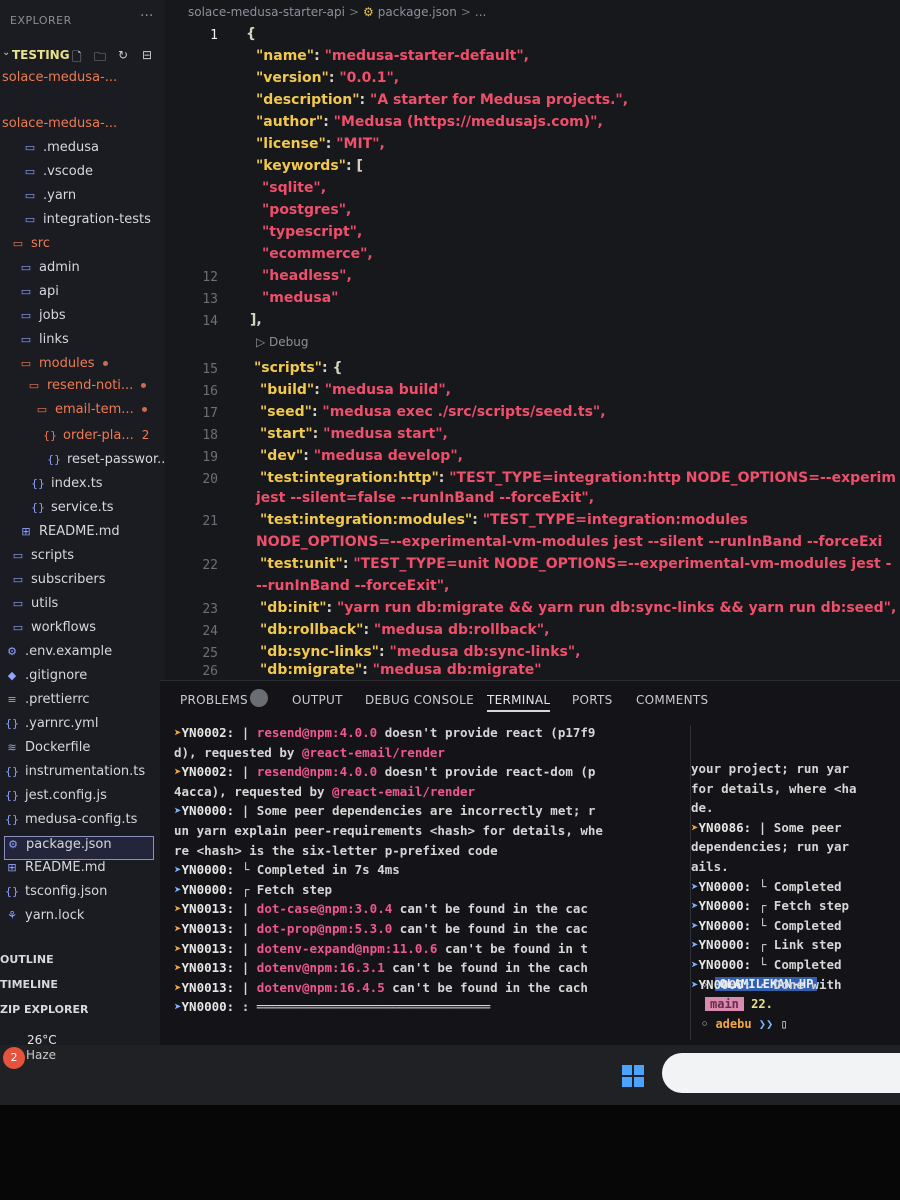 The height and width of the screenshot is (1200, 900). Describe the element at coordinates (51, 727) in the screenshot. I see `tree-item: {} .yarnrc.yml` at that location.